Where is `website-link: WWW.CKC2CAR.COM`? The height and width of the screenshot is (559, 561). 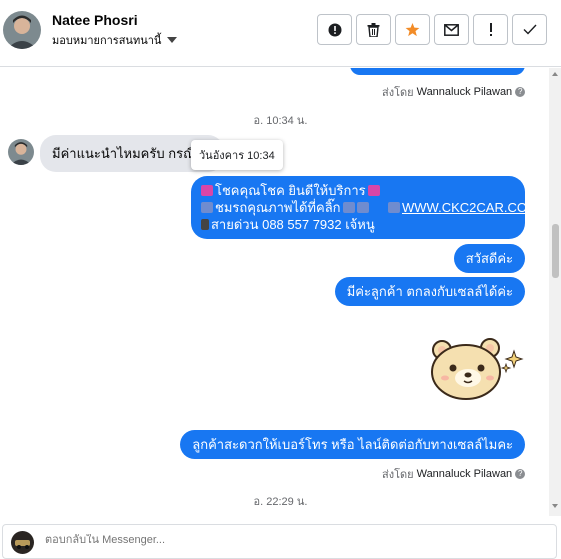 website-link: WWW.CKC2CAR.COM is located at coordinates (470, 207).